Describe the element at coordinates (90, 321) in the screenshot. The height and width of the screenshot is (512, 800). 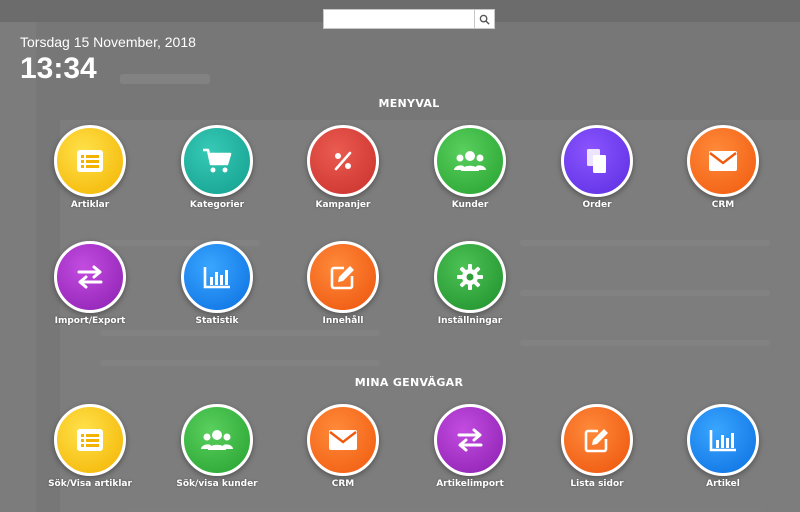
I see `tile-label: Import/Export` at that location.